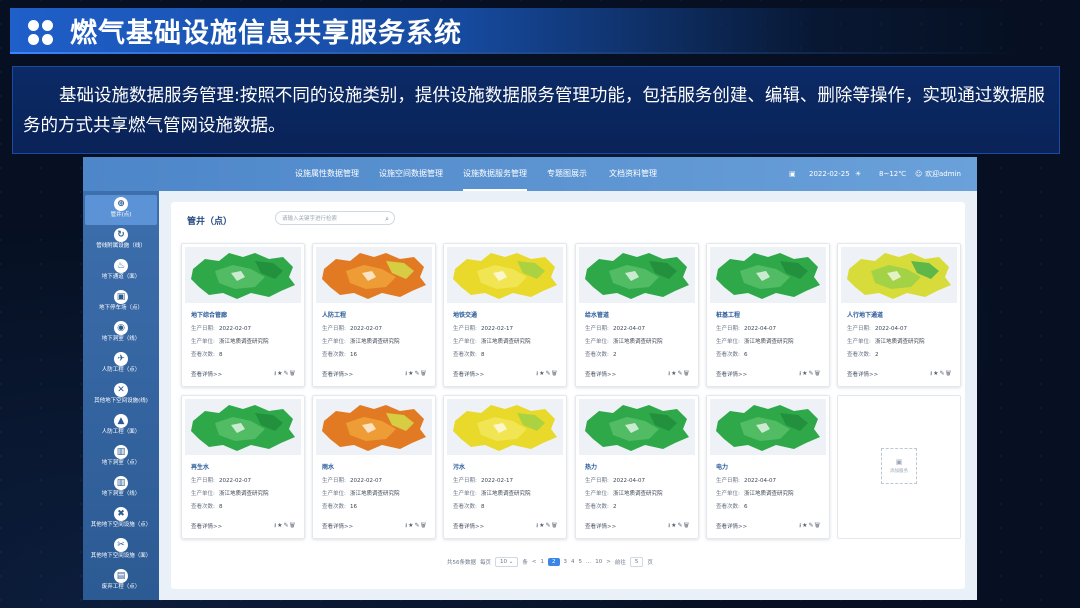  What do you see at coordinates (598, 562) in the screenshot?
I see `page-number: 10` at bounding box center [598, 562].